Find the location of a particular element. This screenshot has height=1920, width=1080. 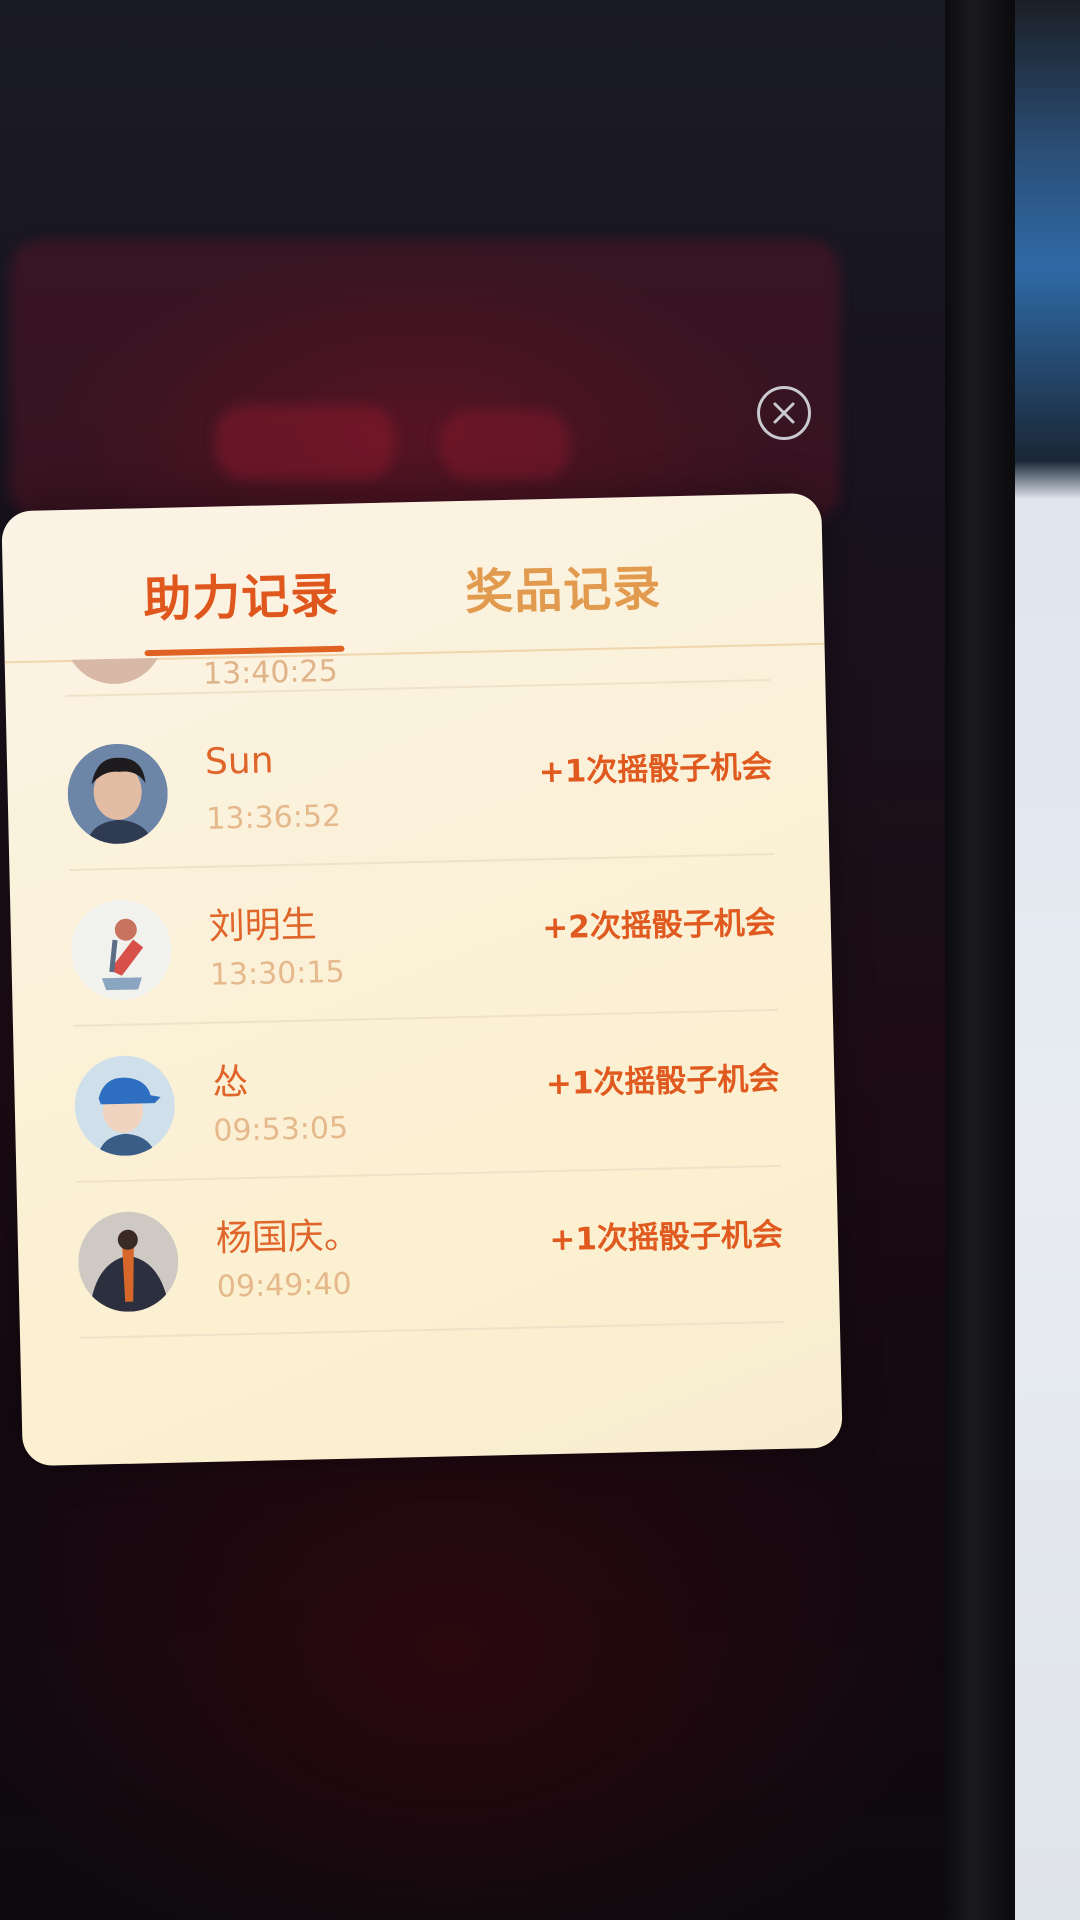

close-button is located at coordinates (784, 413).